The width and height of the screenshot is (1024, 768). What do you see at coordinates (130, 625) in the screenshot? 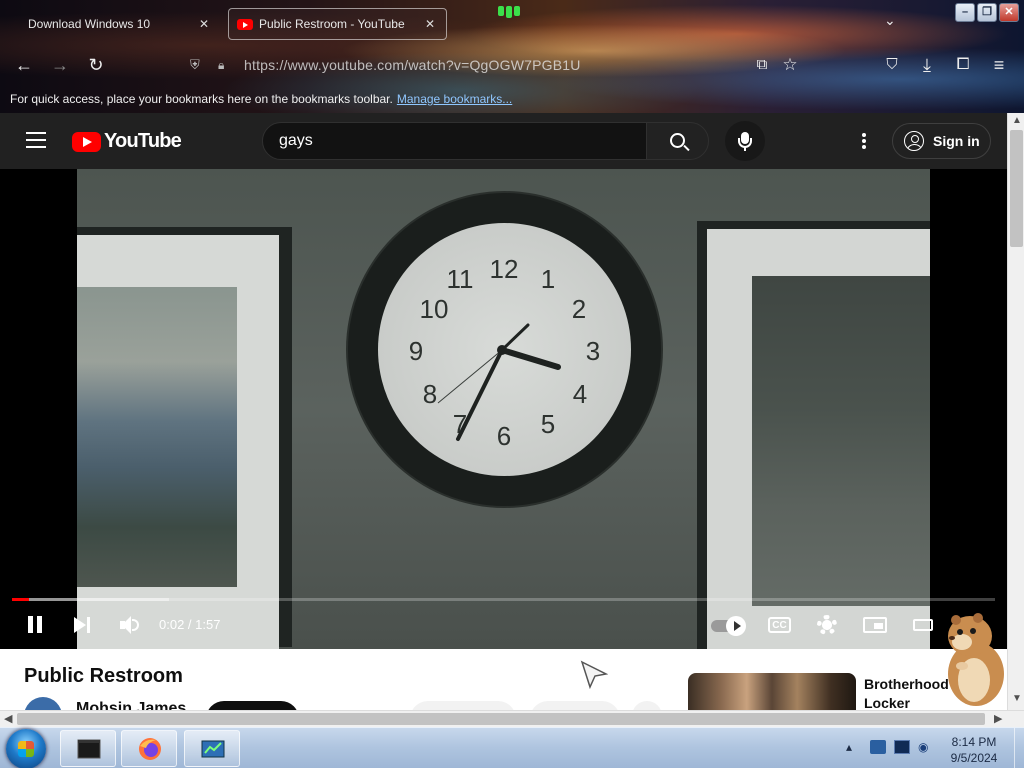
I see `volume-icon` at bounding box center [130, 625].